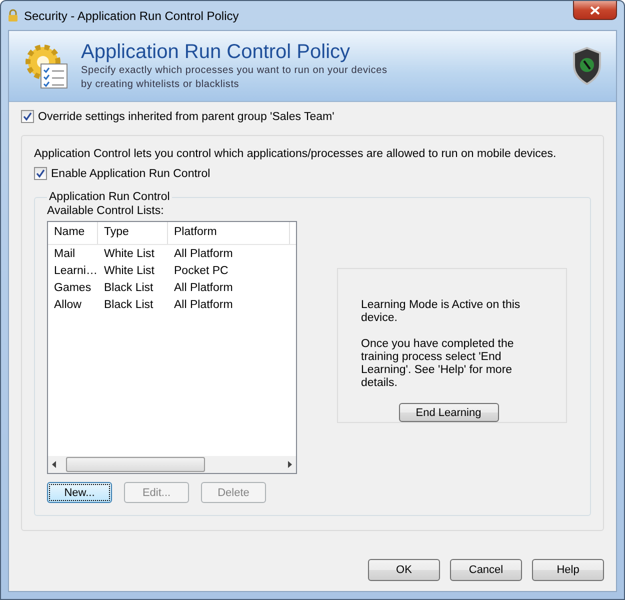 The height and width of the screenshot is (600, 625). Describe the element at coordinates (234, 71) in the screenshot. I see `header-subtitle: Specify exactly which processes you want to run on your devices` at that location.